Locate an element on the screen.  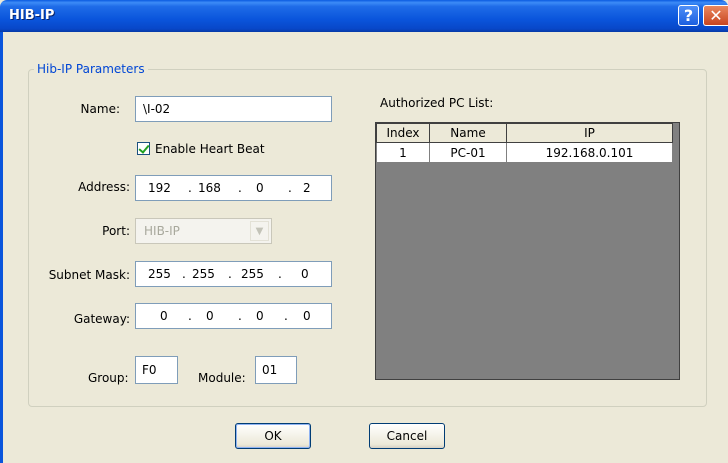
group-label: Group: is located at coordinates (108, 378).